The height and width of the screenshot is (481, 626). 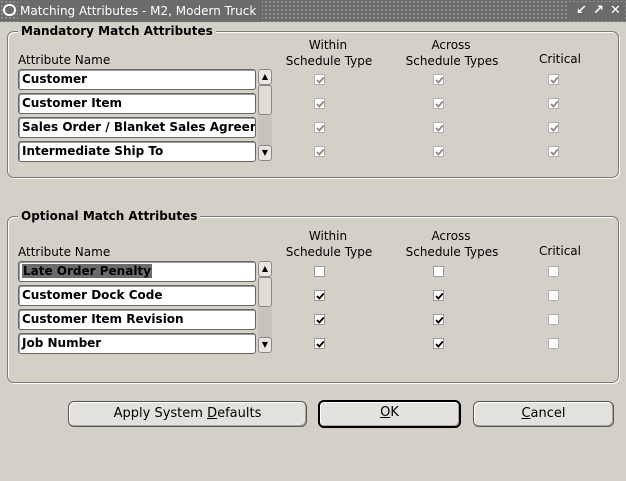 I want to click on maximize-icon: ↗, so click(x=598, y=10).